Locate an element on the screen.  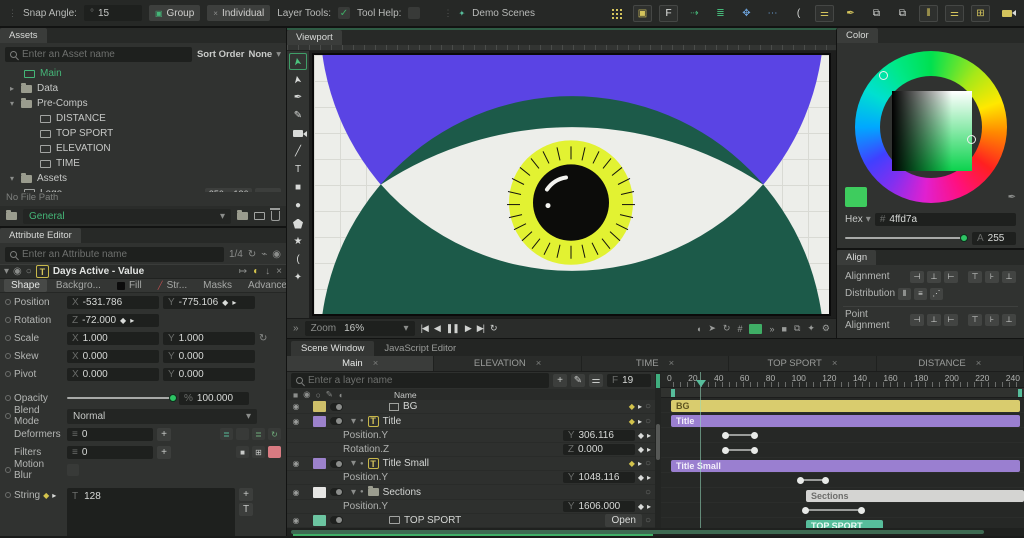
pen-tool: ✒ is located at coordinates (298, 97).